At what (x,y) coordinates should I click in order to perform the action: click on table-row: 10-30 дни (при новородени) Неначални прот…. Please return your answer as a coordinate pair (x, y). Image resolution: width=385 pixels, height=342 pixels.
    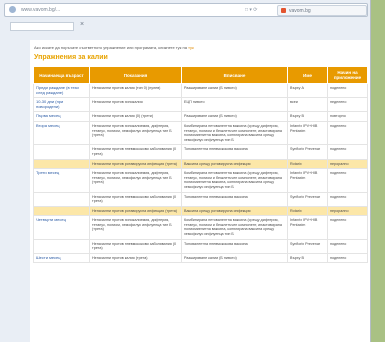
    Looking at the image, I should click on (200, 105).